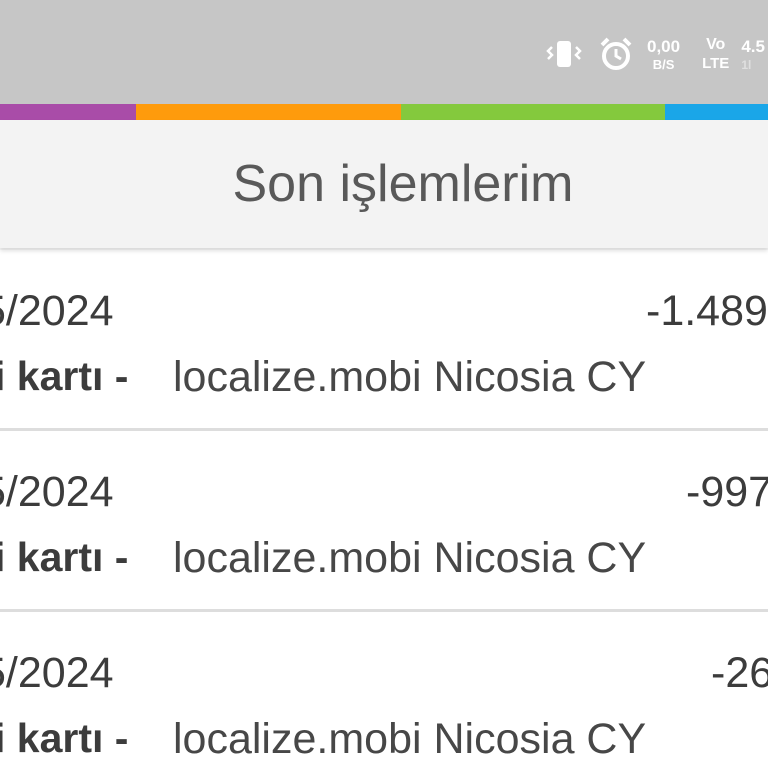 The height and width of the screenshot is (768, 768). Describe the element at coordinates (716, 63) in the screenshot. I see `volte-bottom-label: LTE` at that location.